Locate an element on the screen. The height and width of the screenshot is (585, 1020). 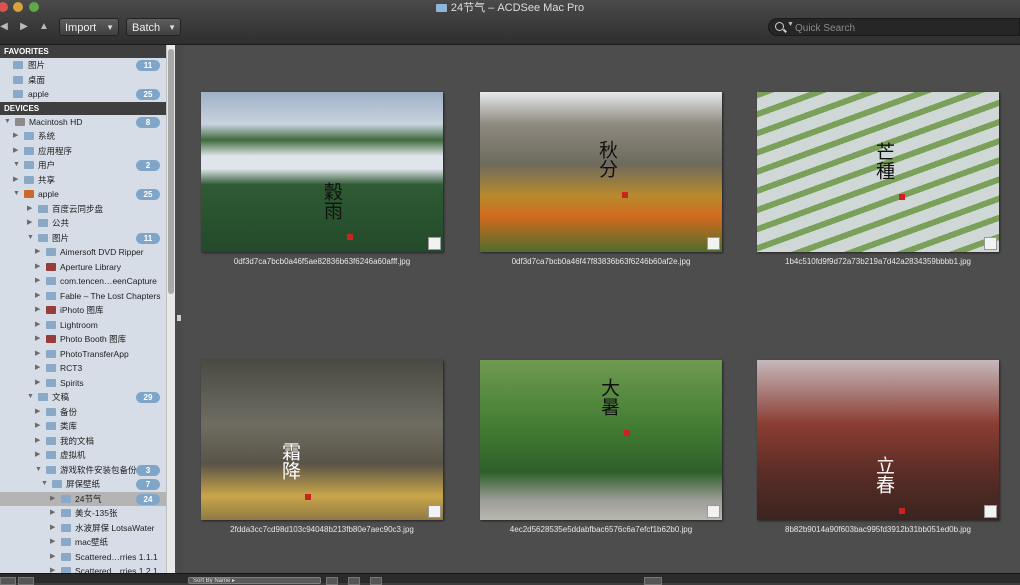
sidebar-tree-item: ▶ 百度云同步盘 is located at coordinates (83, 209).